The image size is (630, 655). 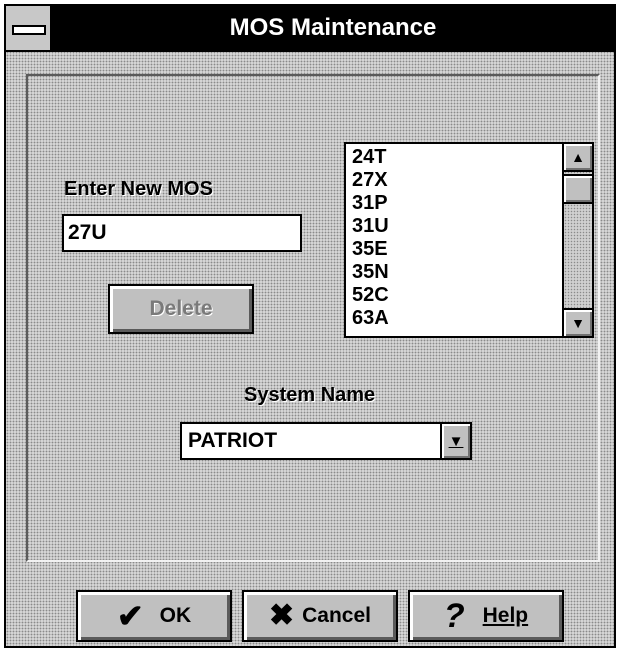 I want to click on list-item: 35N, so click(x=452, y=272).